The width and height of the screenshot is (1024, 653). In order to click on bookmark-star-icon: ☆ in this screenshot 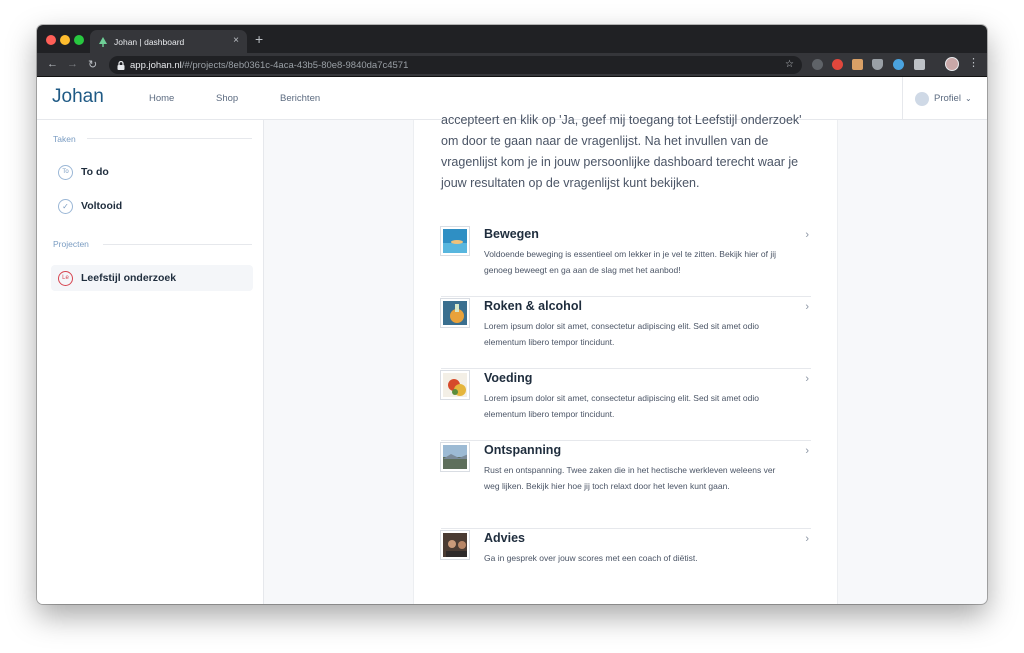, I will do `click(789, 64)`.